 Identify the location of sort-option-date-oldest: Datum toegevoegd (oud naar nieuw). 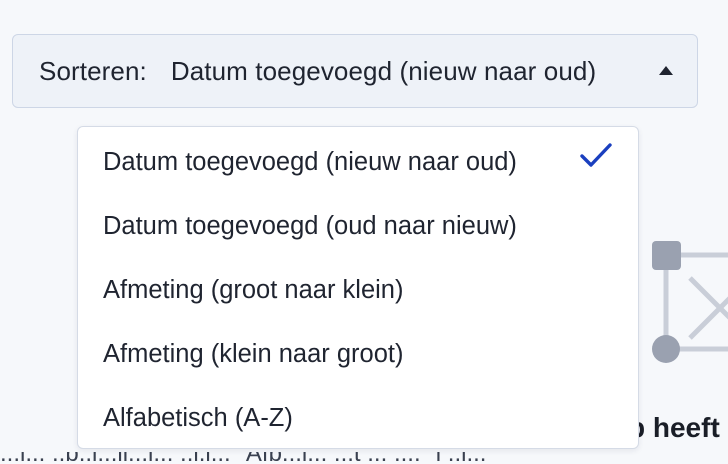
(358, 226).